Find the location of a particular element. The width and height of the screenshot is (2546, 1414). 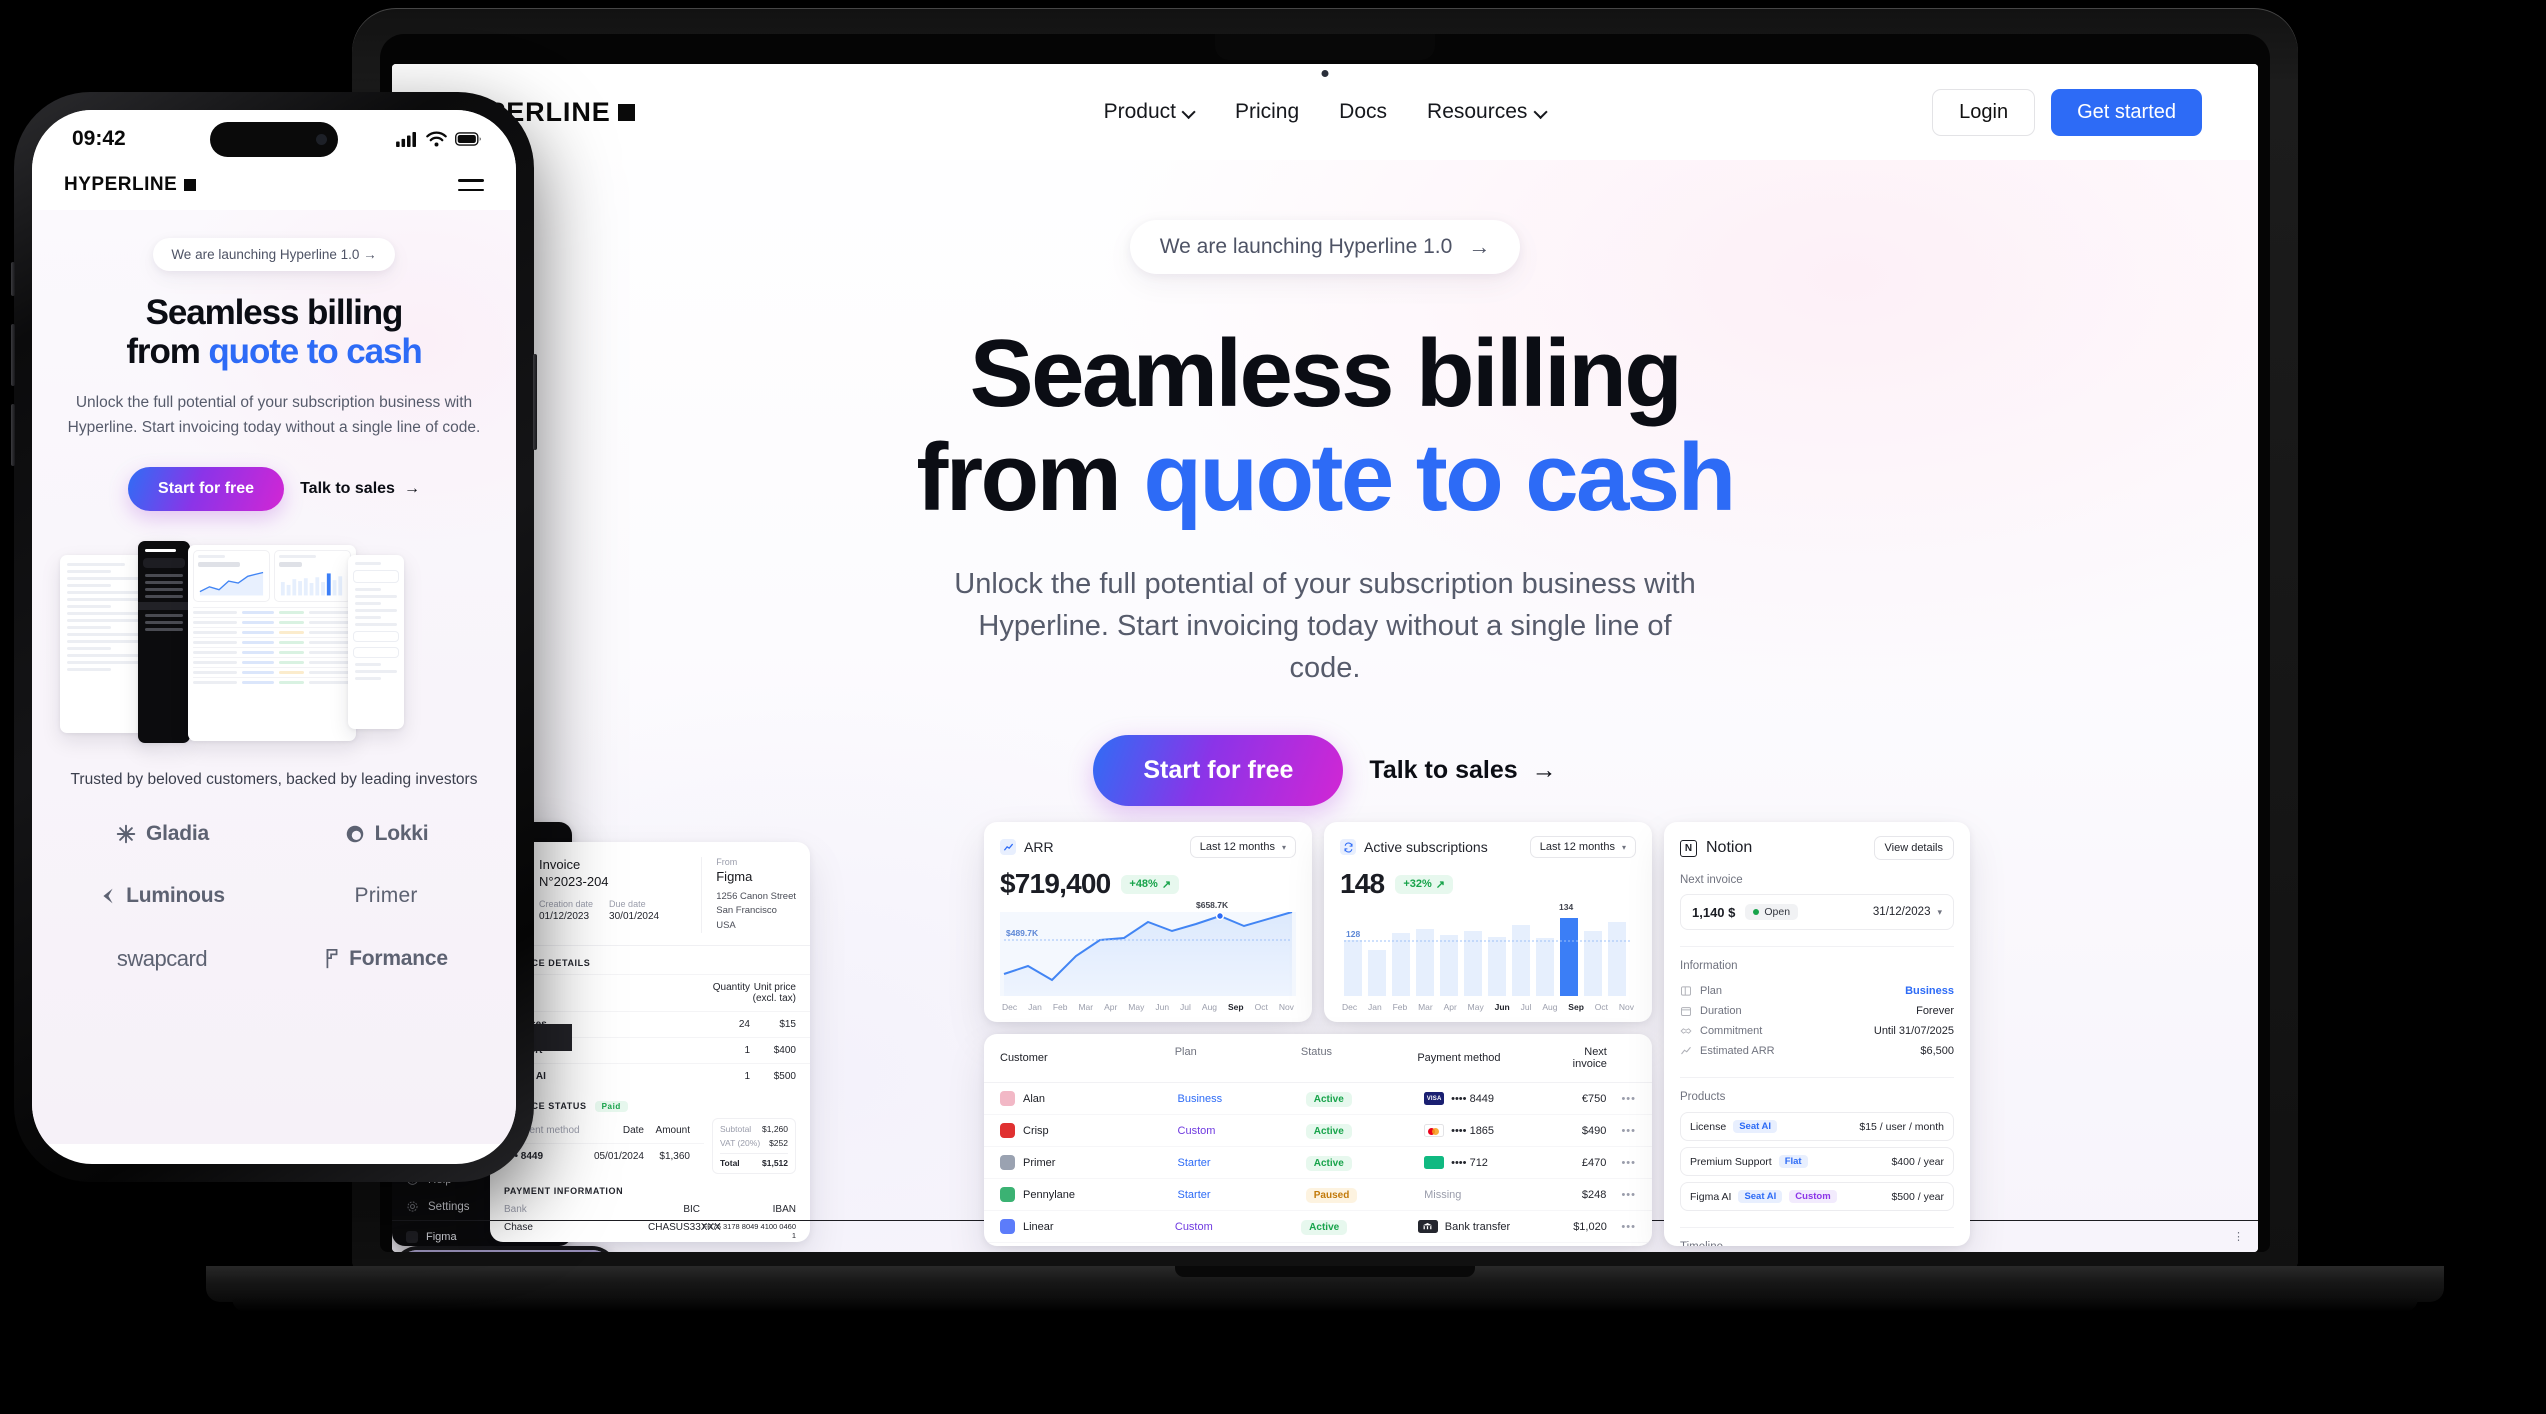

from-name: Figma is located at coordinates (734, 876).